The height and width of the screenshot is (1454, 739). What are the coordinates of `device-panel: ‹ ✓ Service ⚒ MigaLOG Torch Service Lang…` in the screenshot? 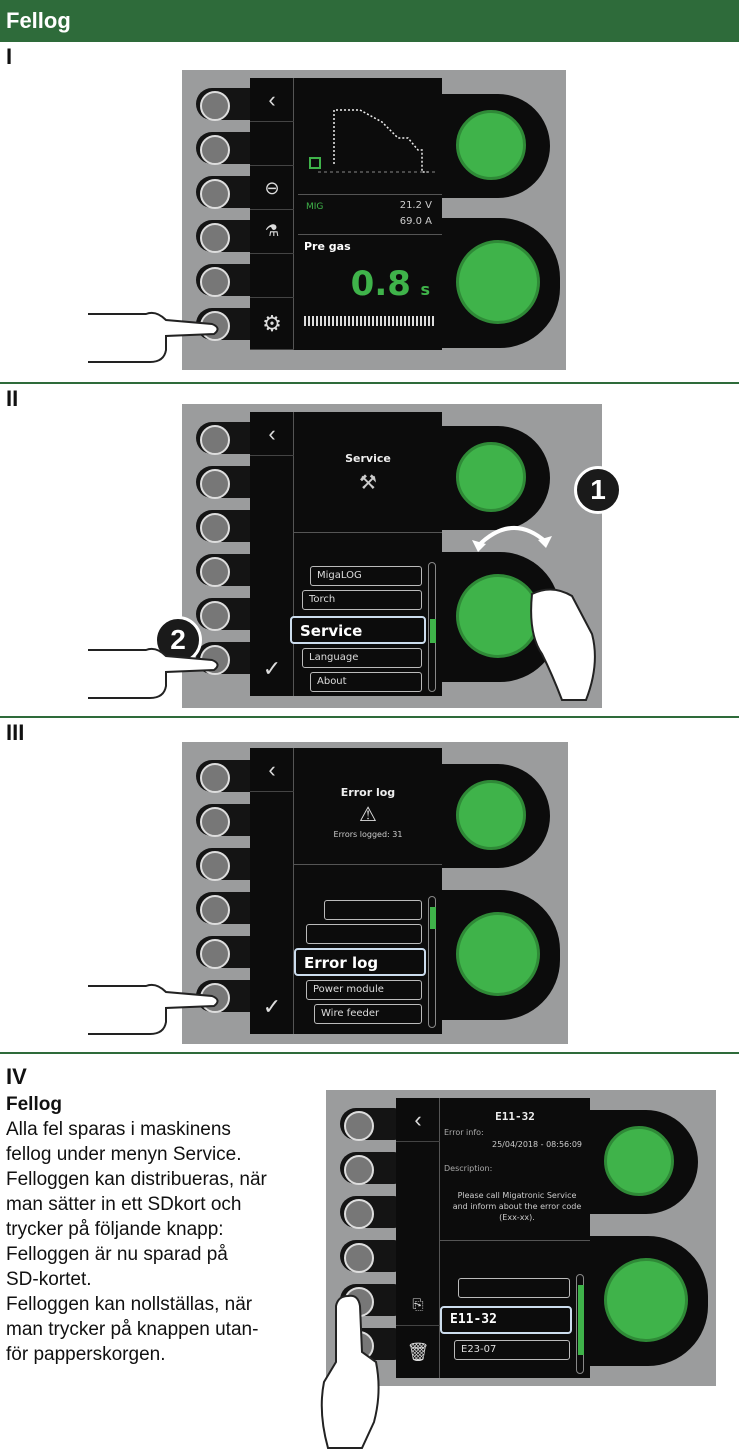 It's located at (392, 556).